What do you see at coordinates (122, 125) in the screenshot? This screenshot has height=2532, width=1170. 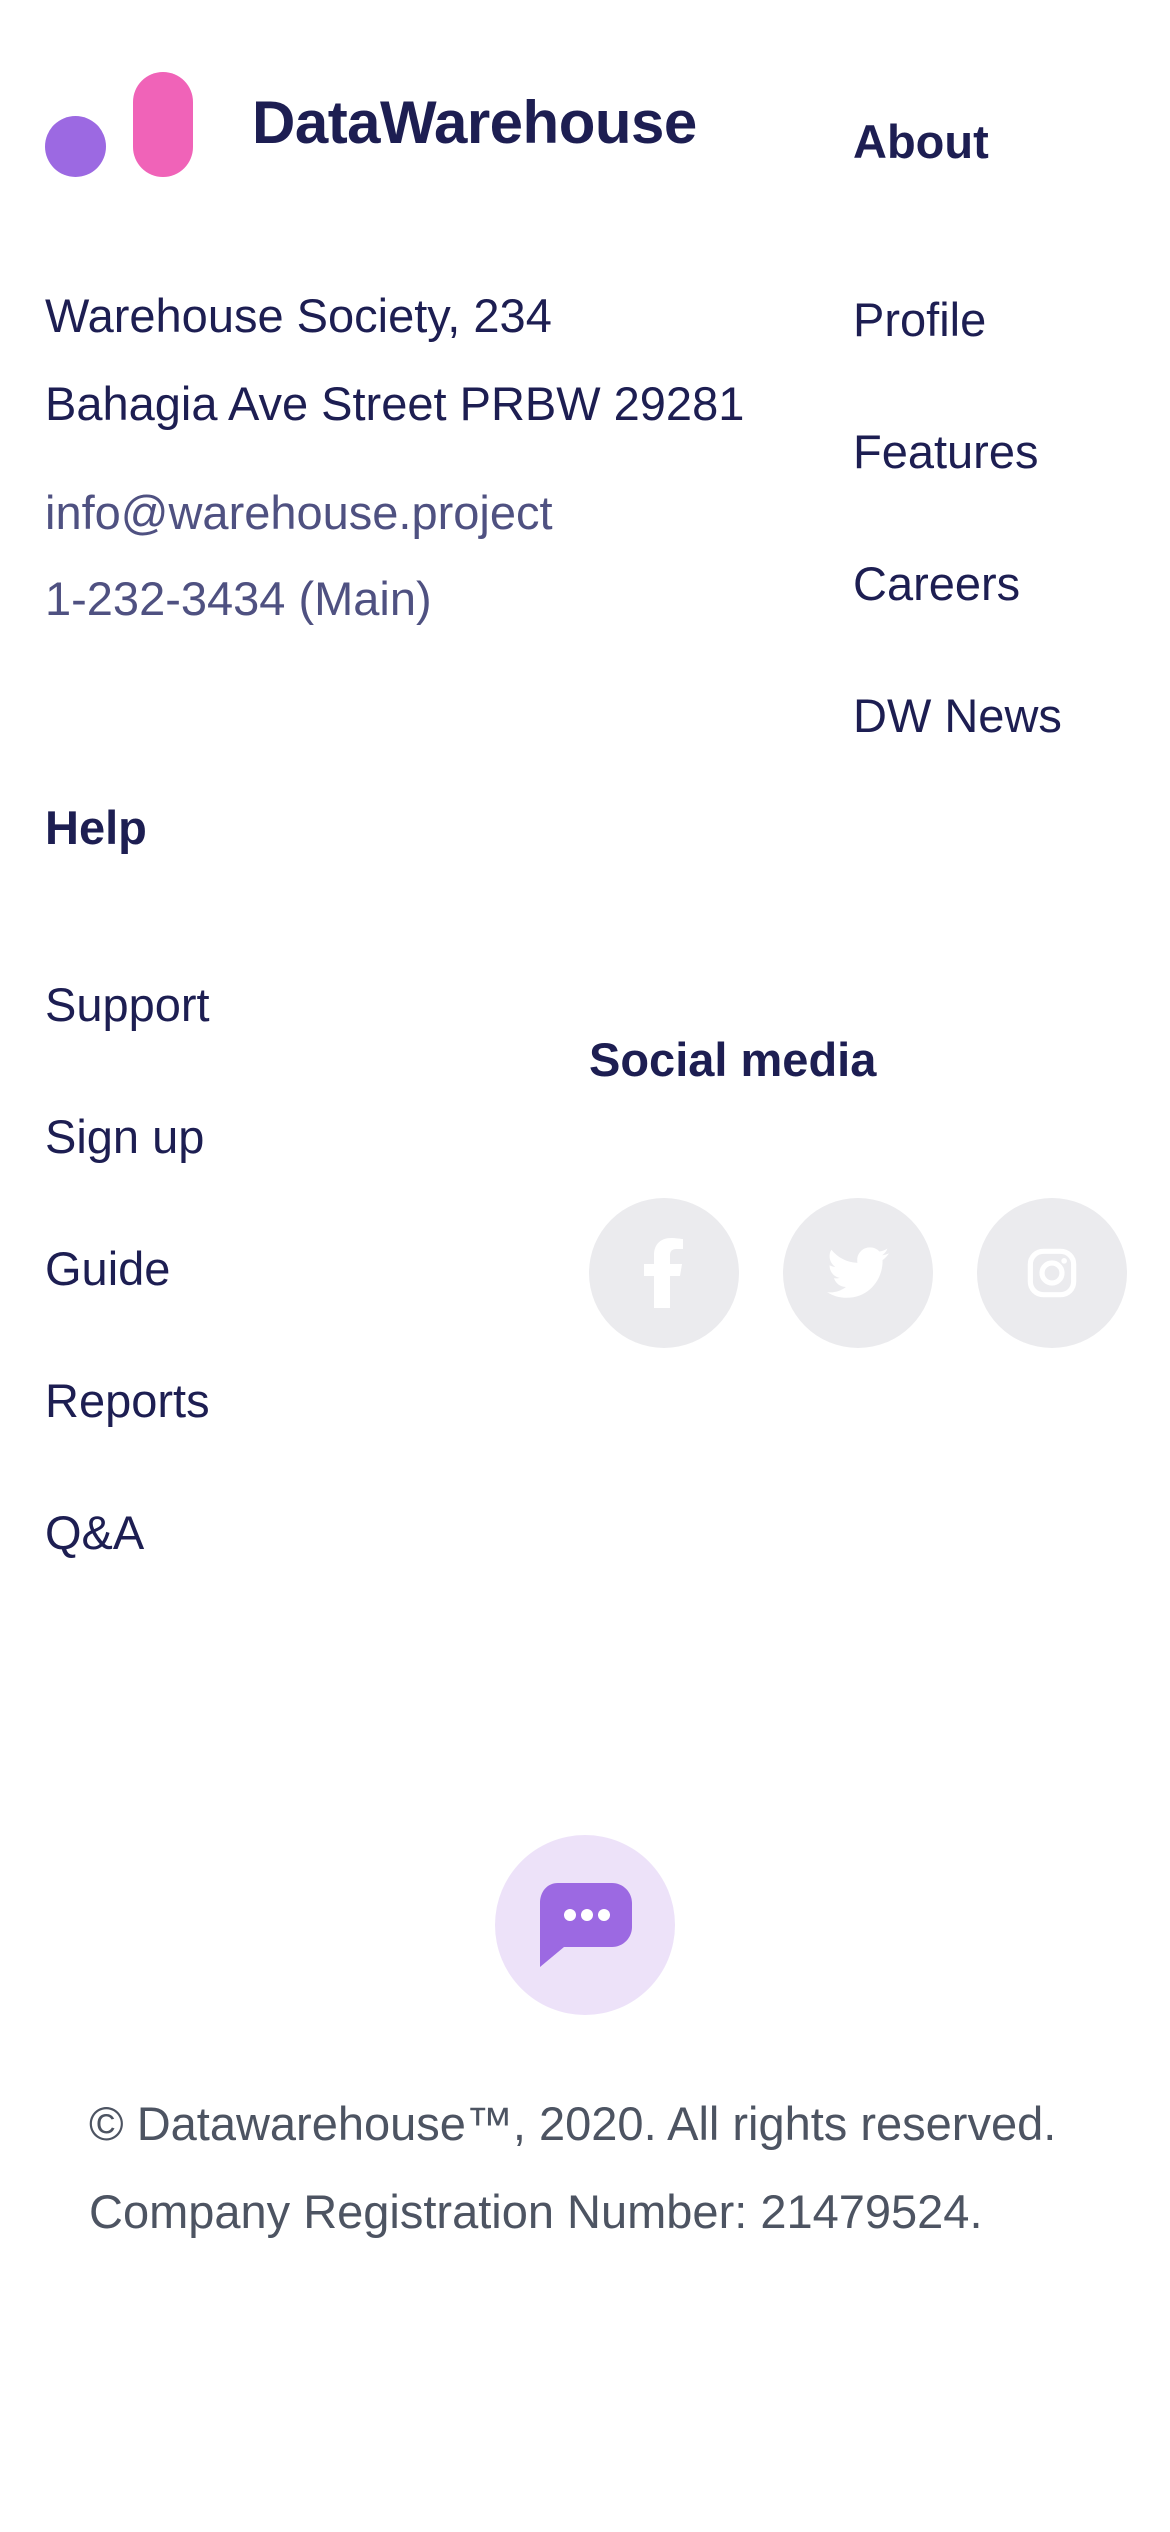 I see `brand-logo` at bounding box center [122, 125].